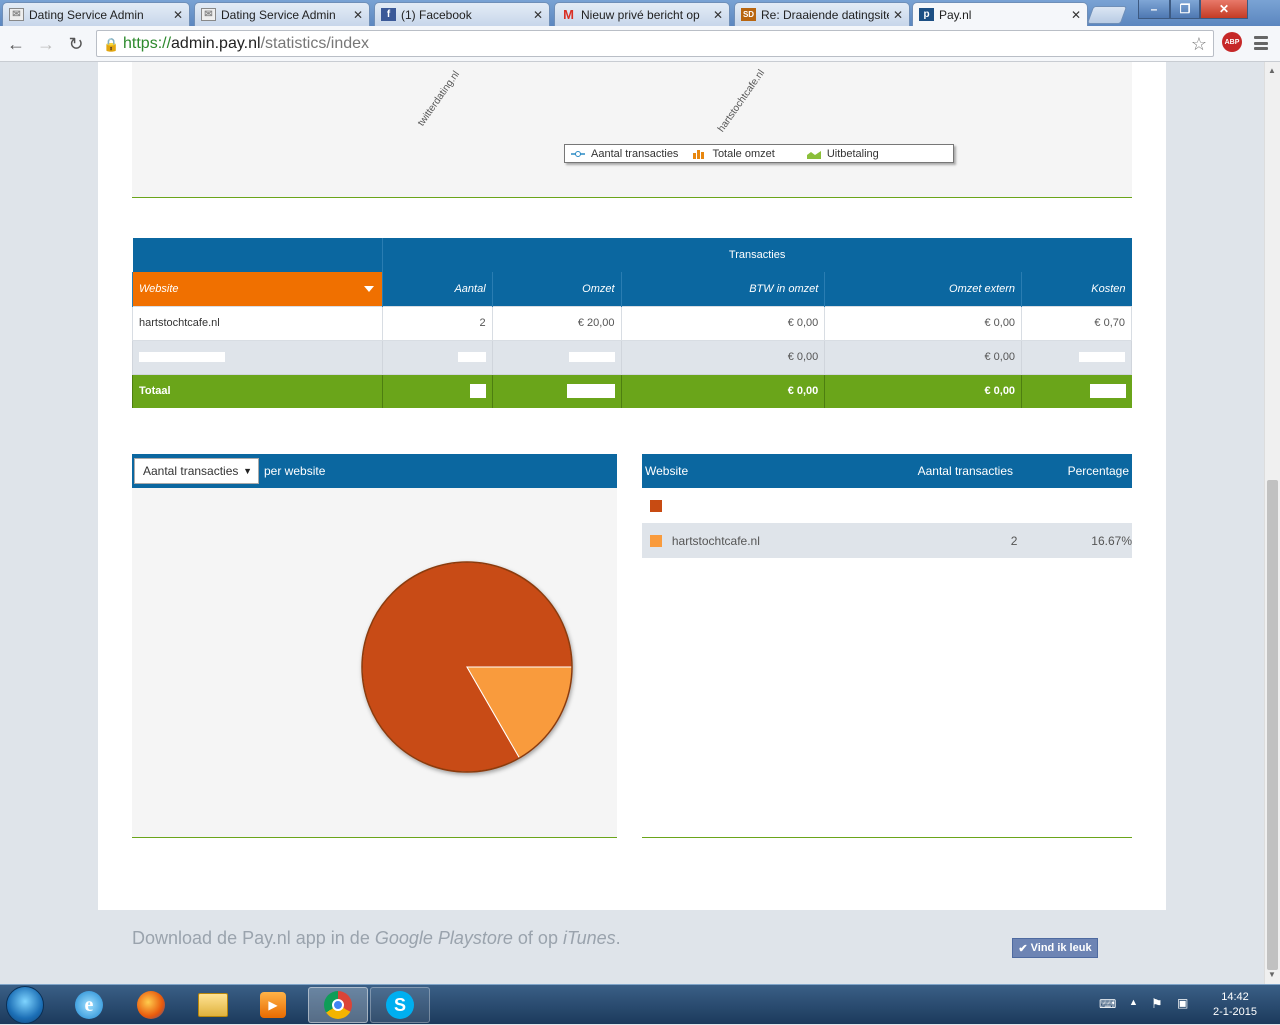 Image resolution: width=1280 pixels, height=1025 pixels. Describe the element at coordinates (852, 153) in the screenshot. I see `legend-label: Uitbetaling` at that location.